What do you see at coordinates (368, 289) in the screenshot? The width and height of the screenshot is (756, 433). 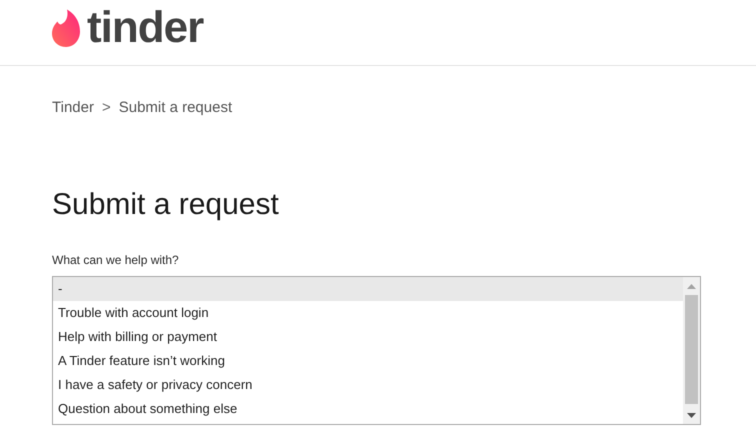 I see `list-option: -` at bounding box center [368, 289].